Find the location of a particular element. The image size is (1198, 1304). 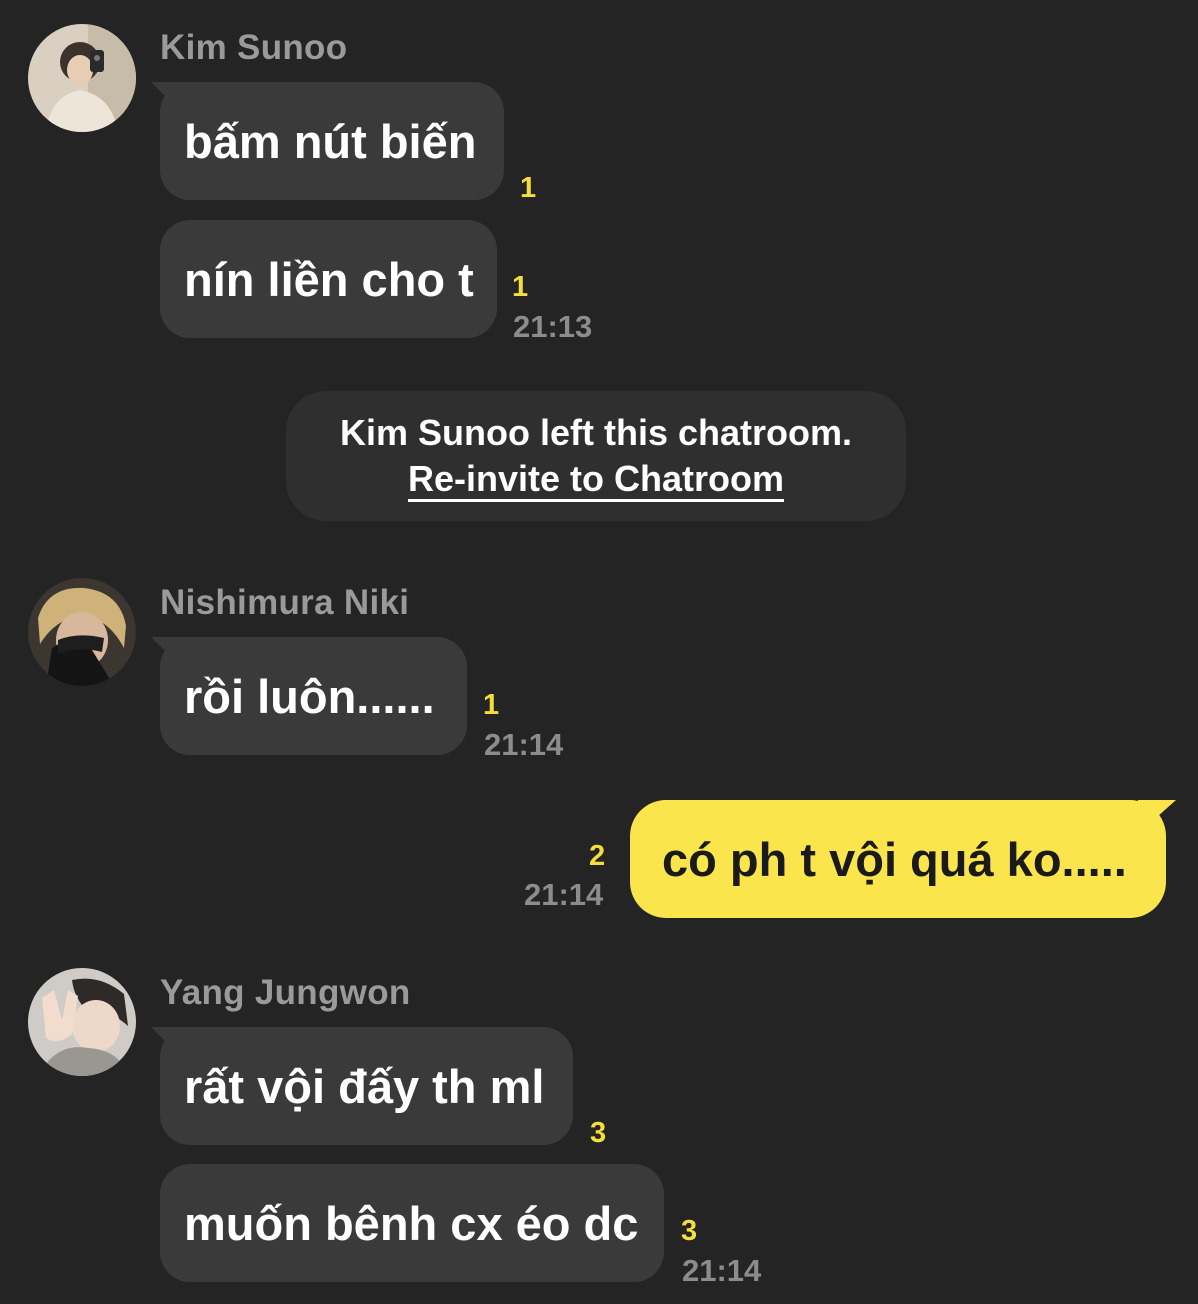

message-timestamp: 21:13 is located at coordinates (553, 326).